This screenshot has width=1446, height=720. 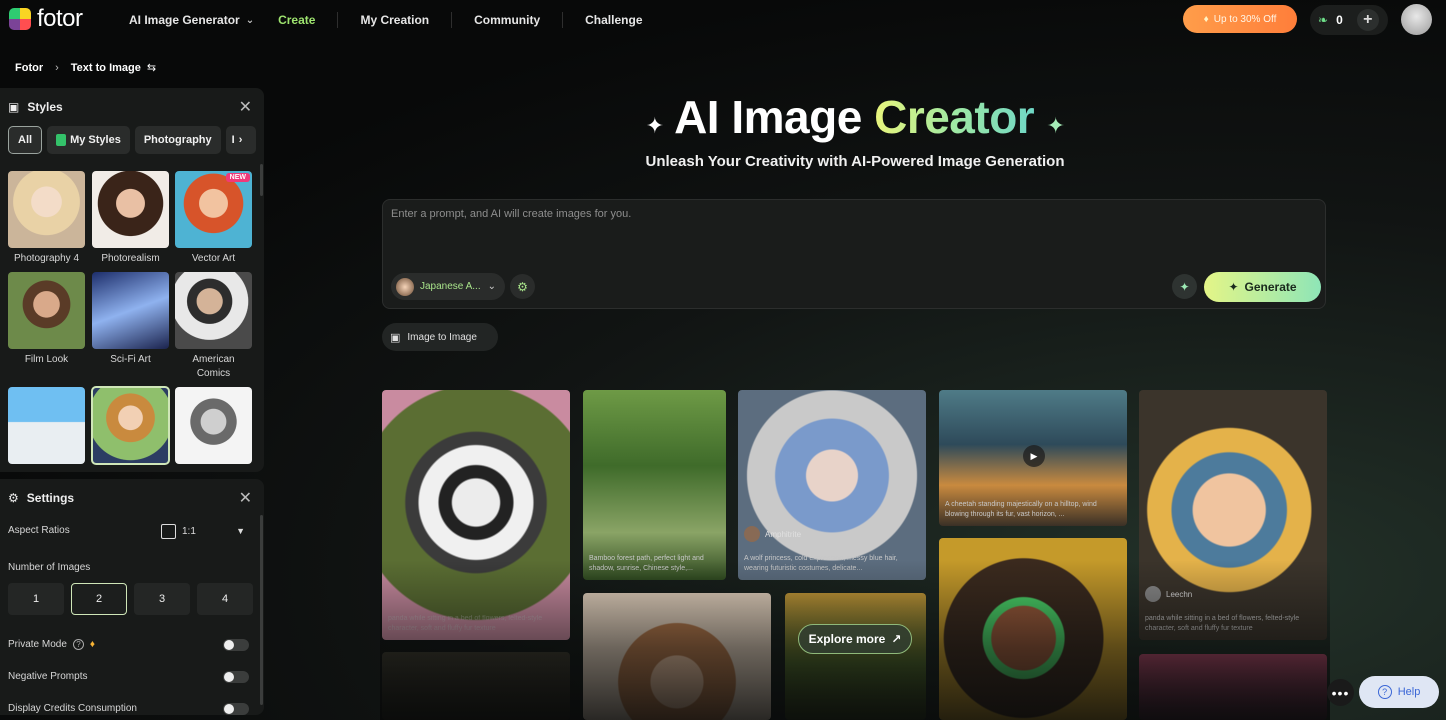 What do you see at coordinates (237, 177) in the screenshot?
I see `new-badge: NEW` at bounding box center [237, 177].